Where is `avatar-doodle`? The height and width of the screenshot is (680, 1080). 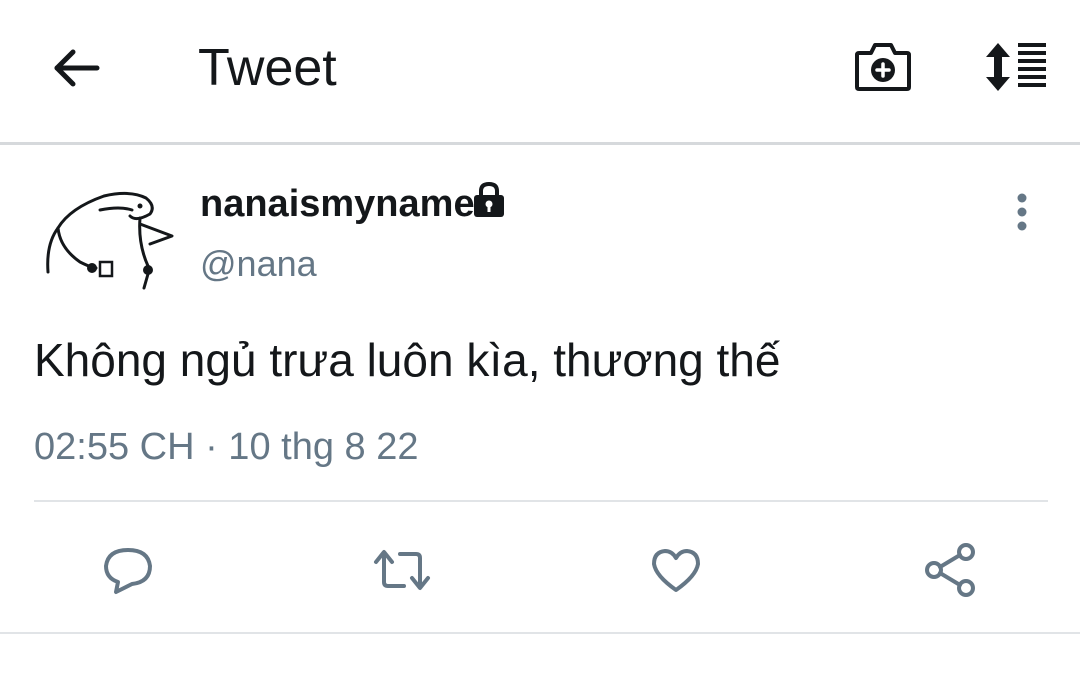 avatar-doodle is located at coordinates (110, 240).